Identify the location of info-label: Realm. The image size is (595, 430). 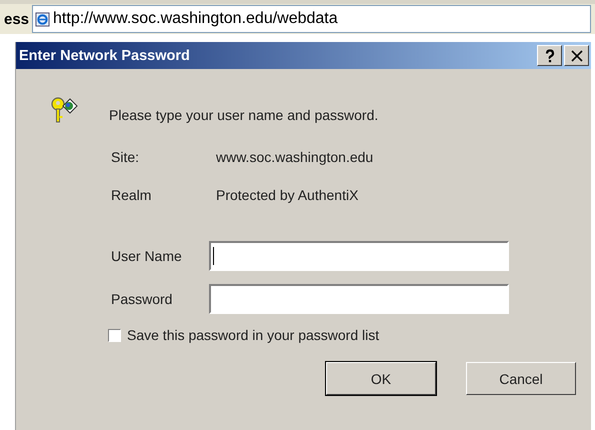
(131, 195).